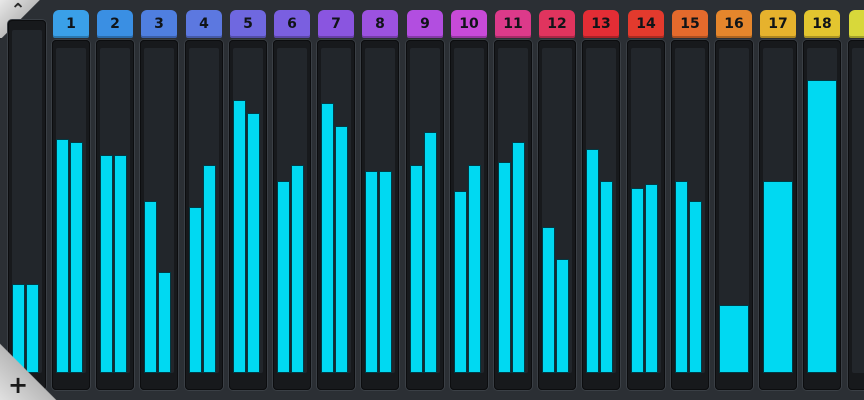 This screenshot has height=400, width=864. I want to click on channel-tab: 14, so click(646, 24).